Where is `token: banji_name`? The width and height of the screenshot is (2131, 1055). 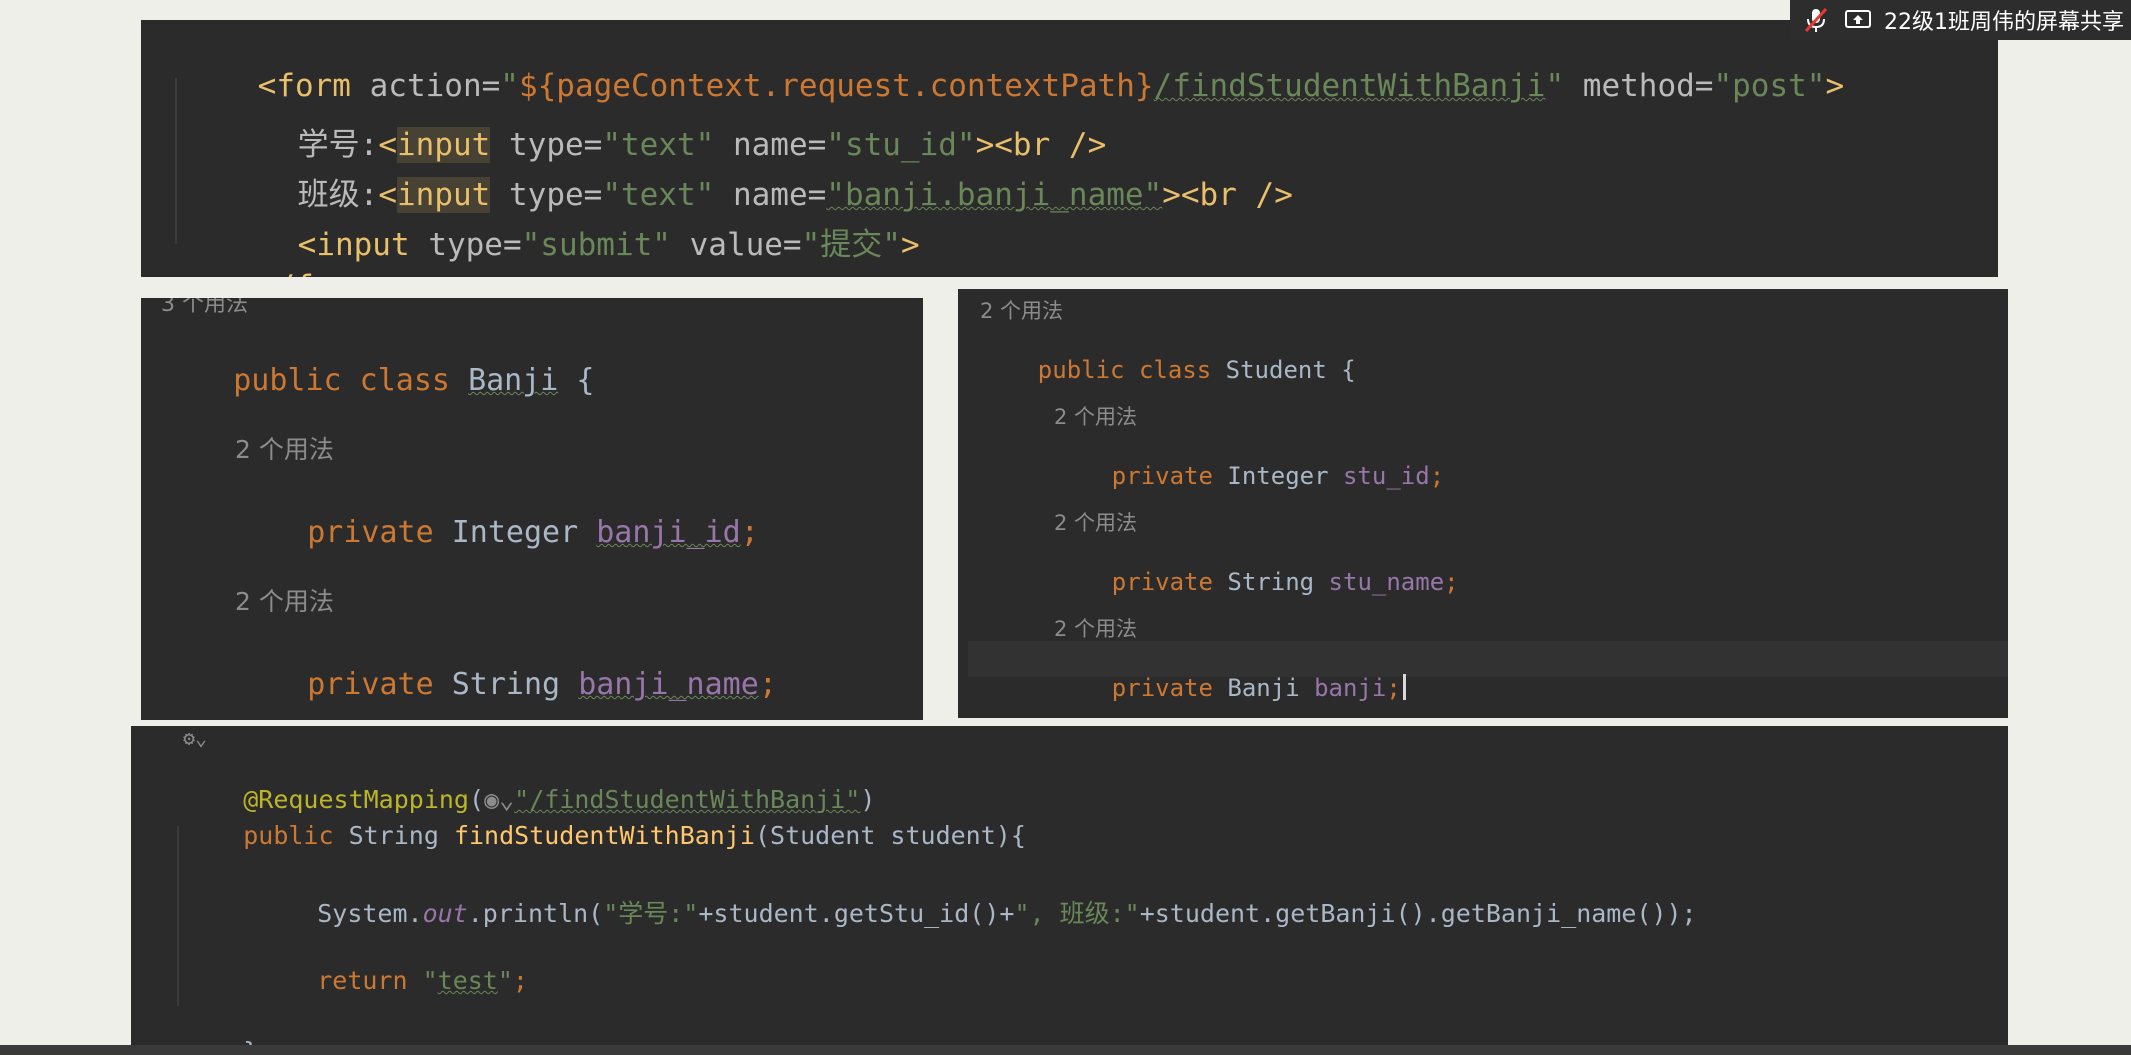
token: banji_name is located at coordinates (668, 684).